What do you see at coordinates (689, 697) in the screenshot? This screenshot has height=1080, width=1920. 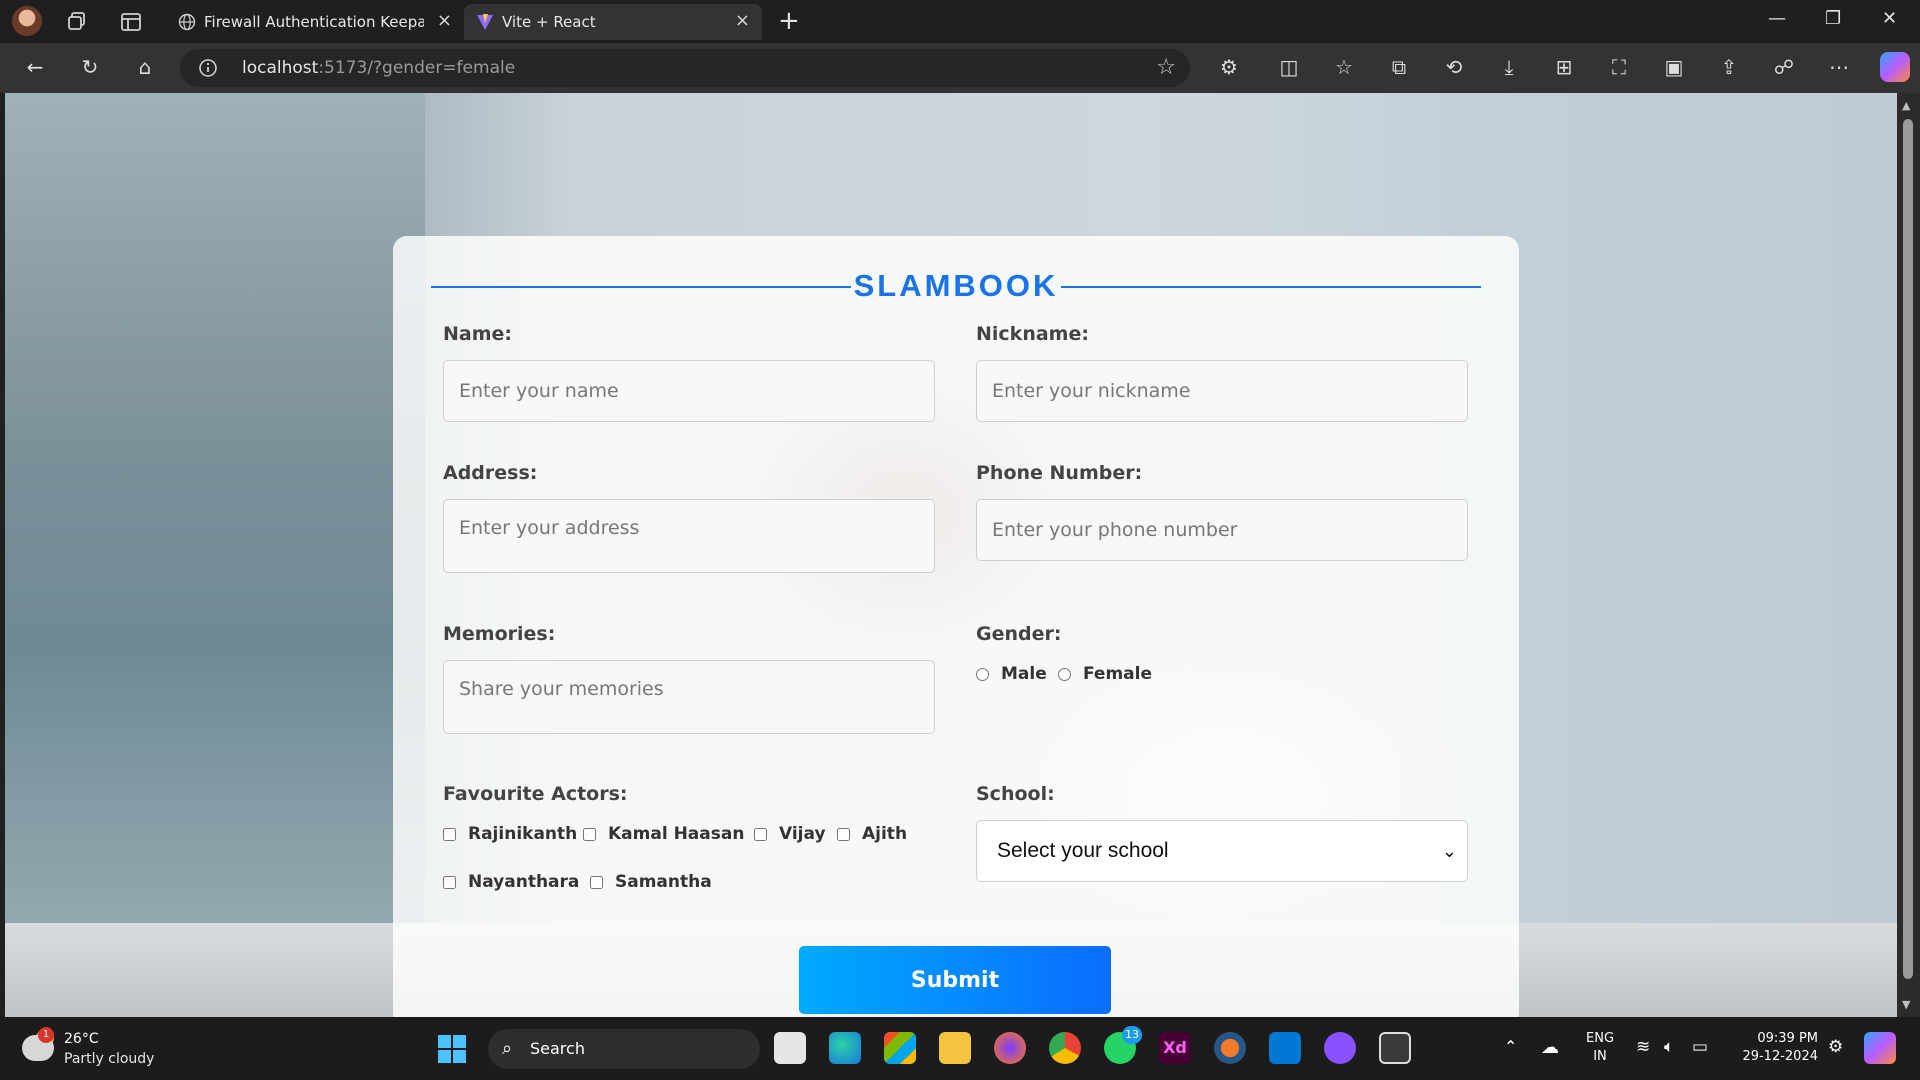 I see `memories-textarea` at bounding box center [689, 697].